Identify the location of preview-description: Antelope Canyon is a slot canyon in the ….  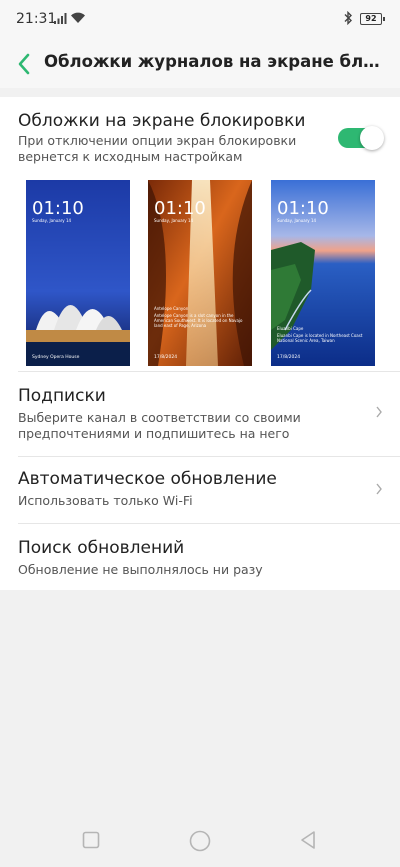
(198, 320).